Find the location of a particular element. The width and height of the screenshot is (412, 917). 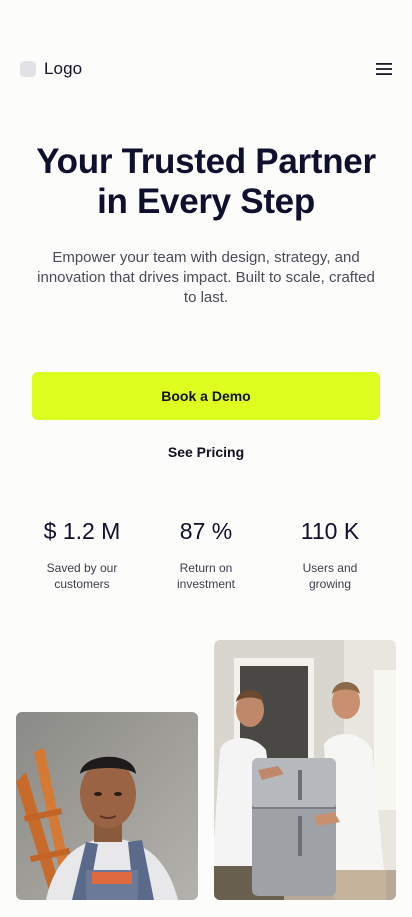

stat-label: Users and growing is located at coordinates (330, 576).